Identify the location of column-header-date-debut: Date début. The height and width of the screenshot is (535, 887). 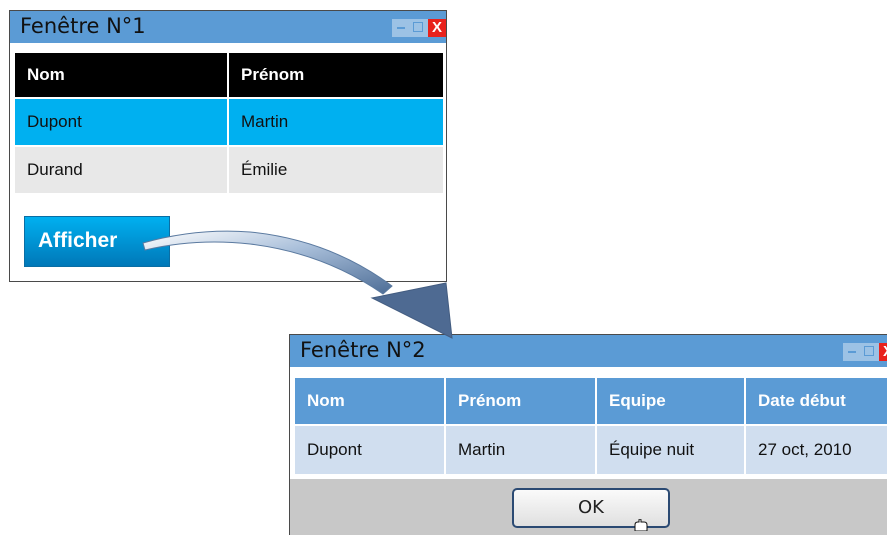
(816, 401).